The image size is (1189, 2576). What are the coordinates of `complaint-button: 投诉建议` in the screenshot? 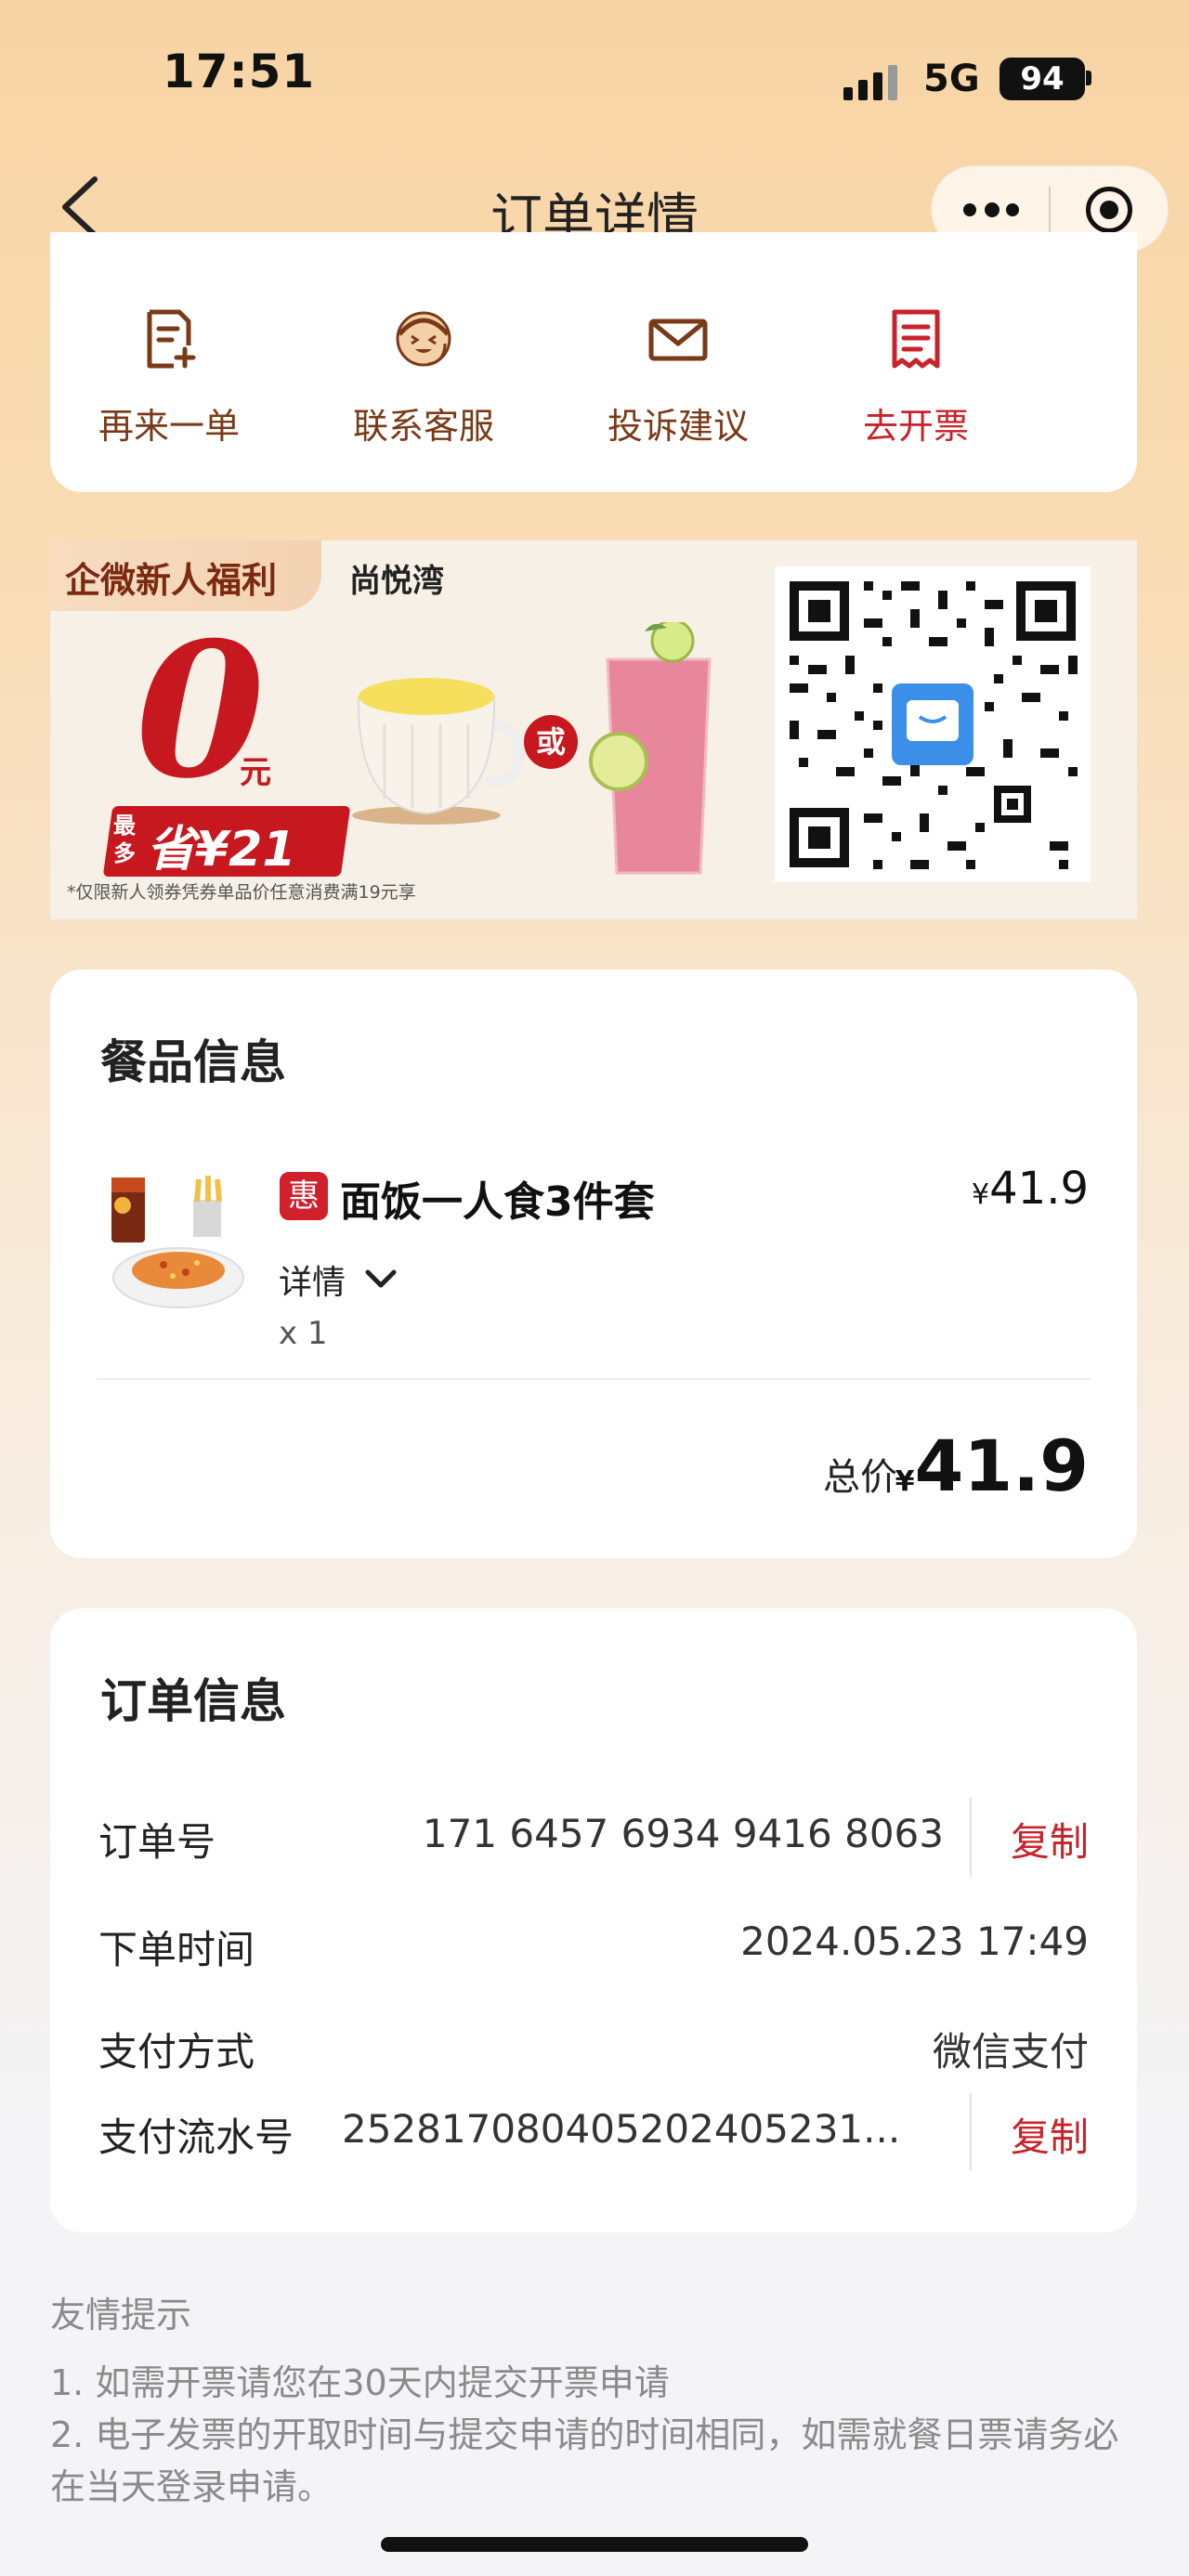 It's located at (678, 377).